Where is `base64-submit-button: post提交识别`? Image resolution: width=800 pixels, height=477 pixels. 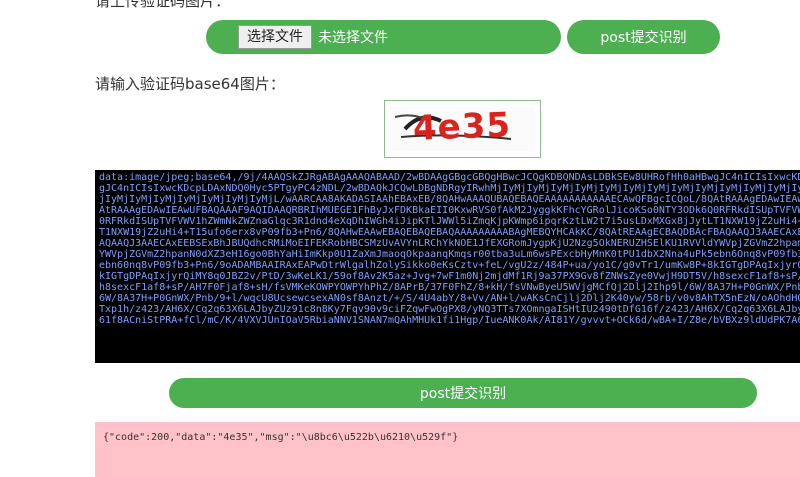
base64-submit-button: post提交识别 is located at coordinates (463, 393).